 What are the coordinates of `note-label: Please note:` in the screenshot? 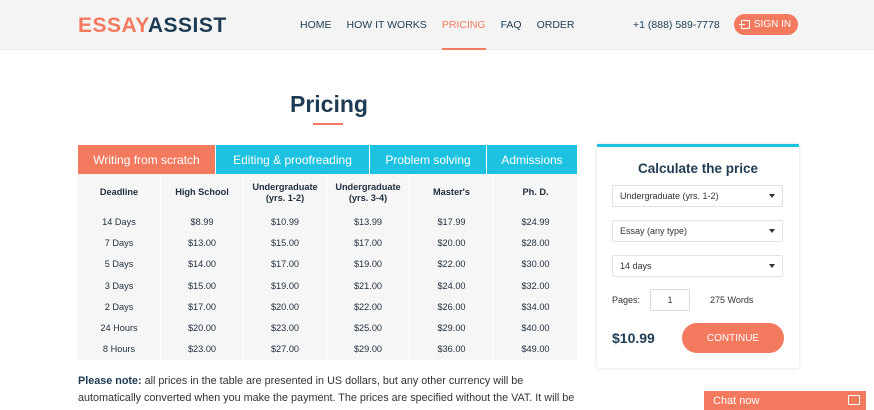 It's located at (110, 381).